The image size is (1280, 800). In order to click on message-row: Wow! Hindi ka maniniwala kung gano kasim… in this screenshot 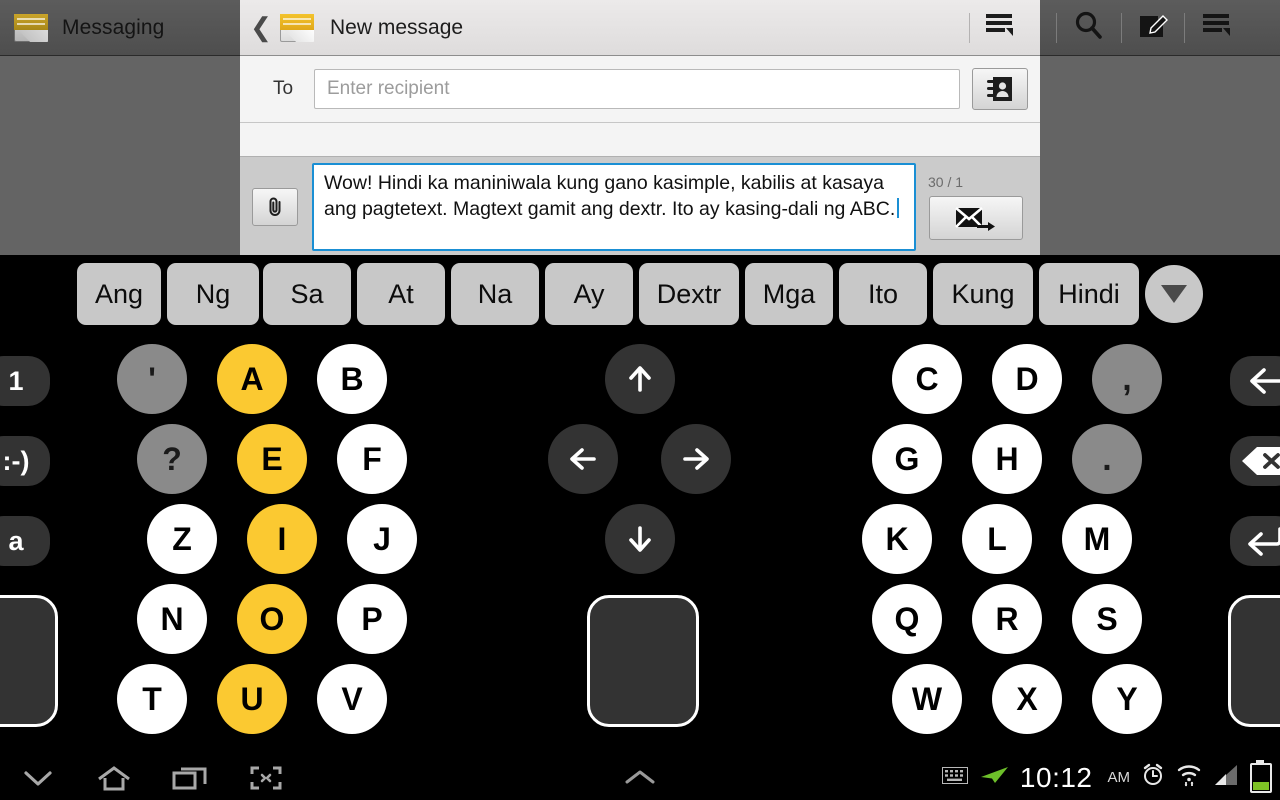, I will do `click(640, 207)`.